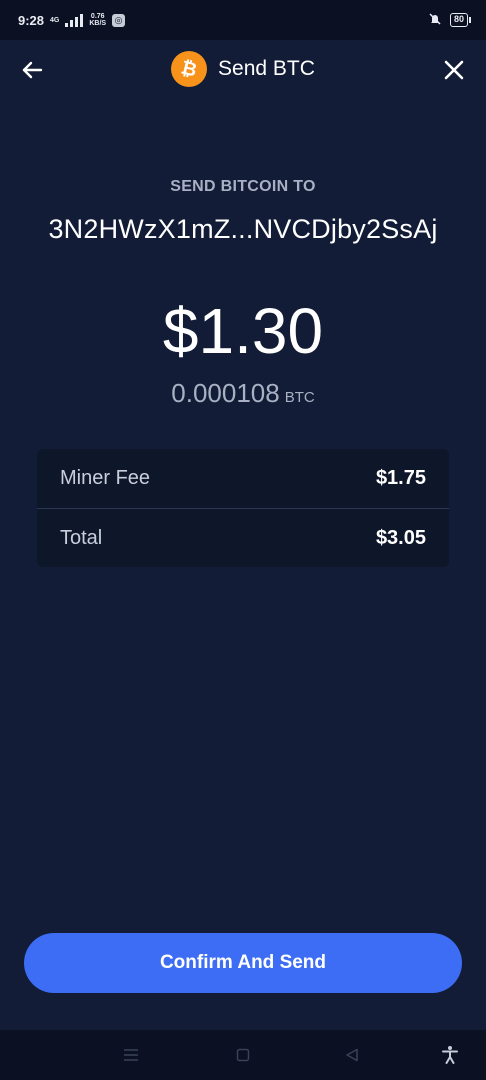  What do you see at coordinates (225, 393) in the screenshot?
I see `amount-btc-value: 0.000108` at bounding box center [225, 393].